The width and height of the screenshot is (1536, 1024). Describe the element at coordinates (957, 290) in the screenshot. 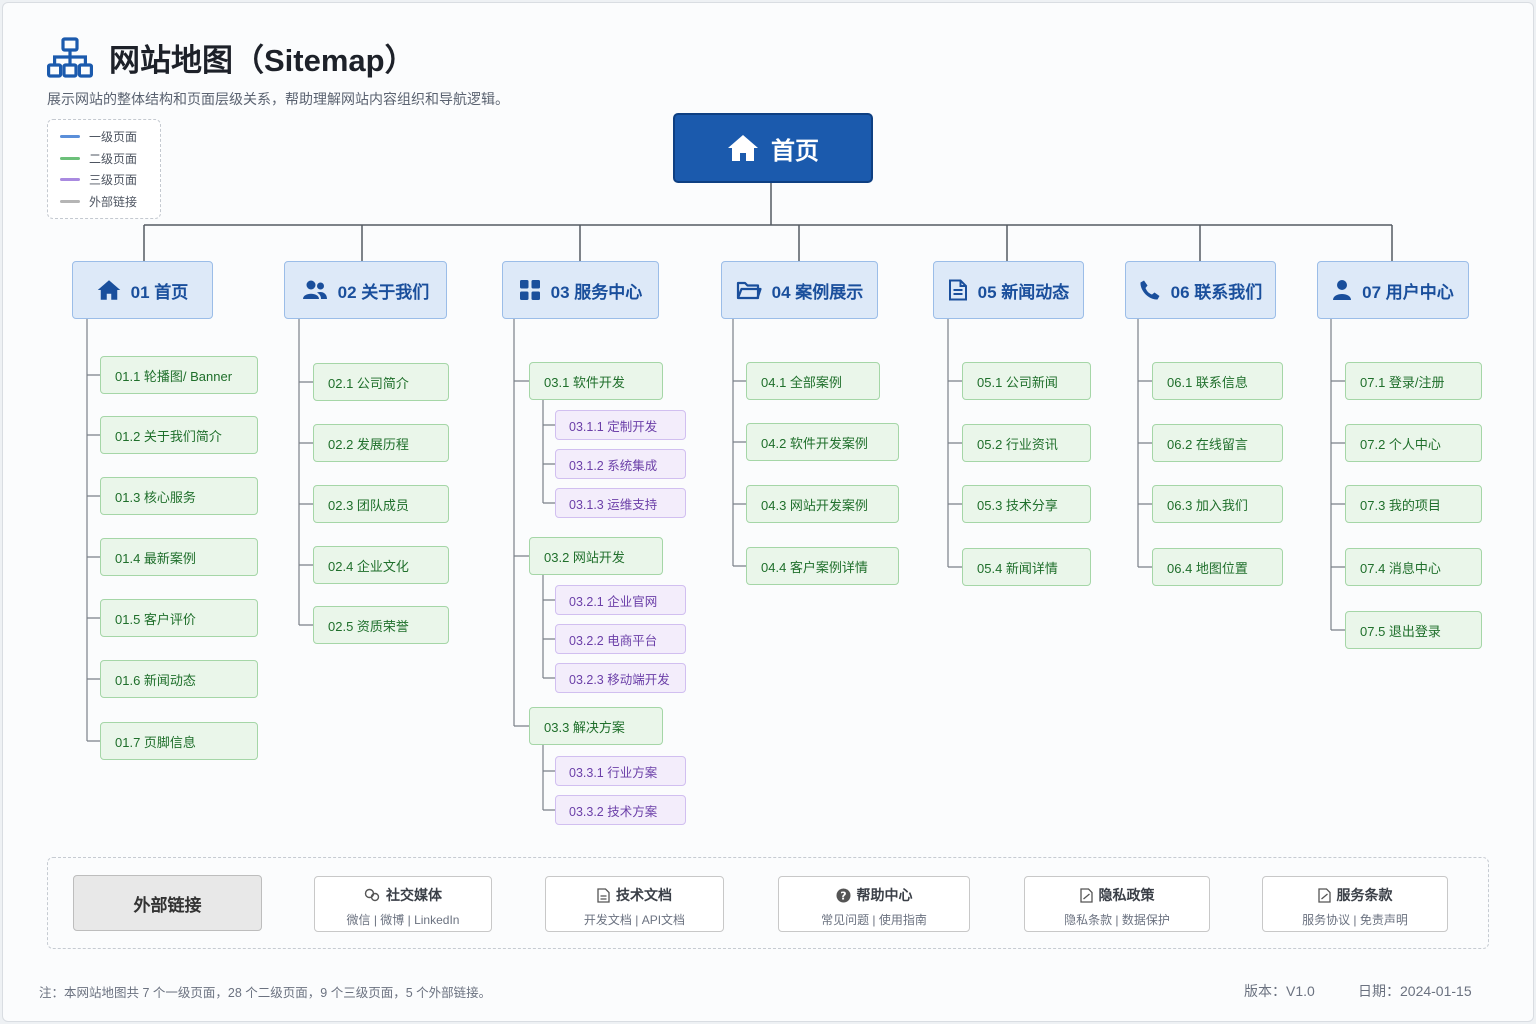

I see `document-icon` at that location.